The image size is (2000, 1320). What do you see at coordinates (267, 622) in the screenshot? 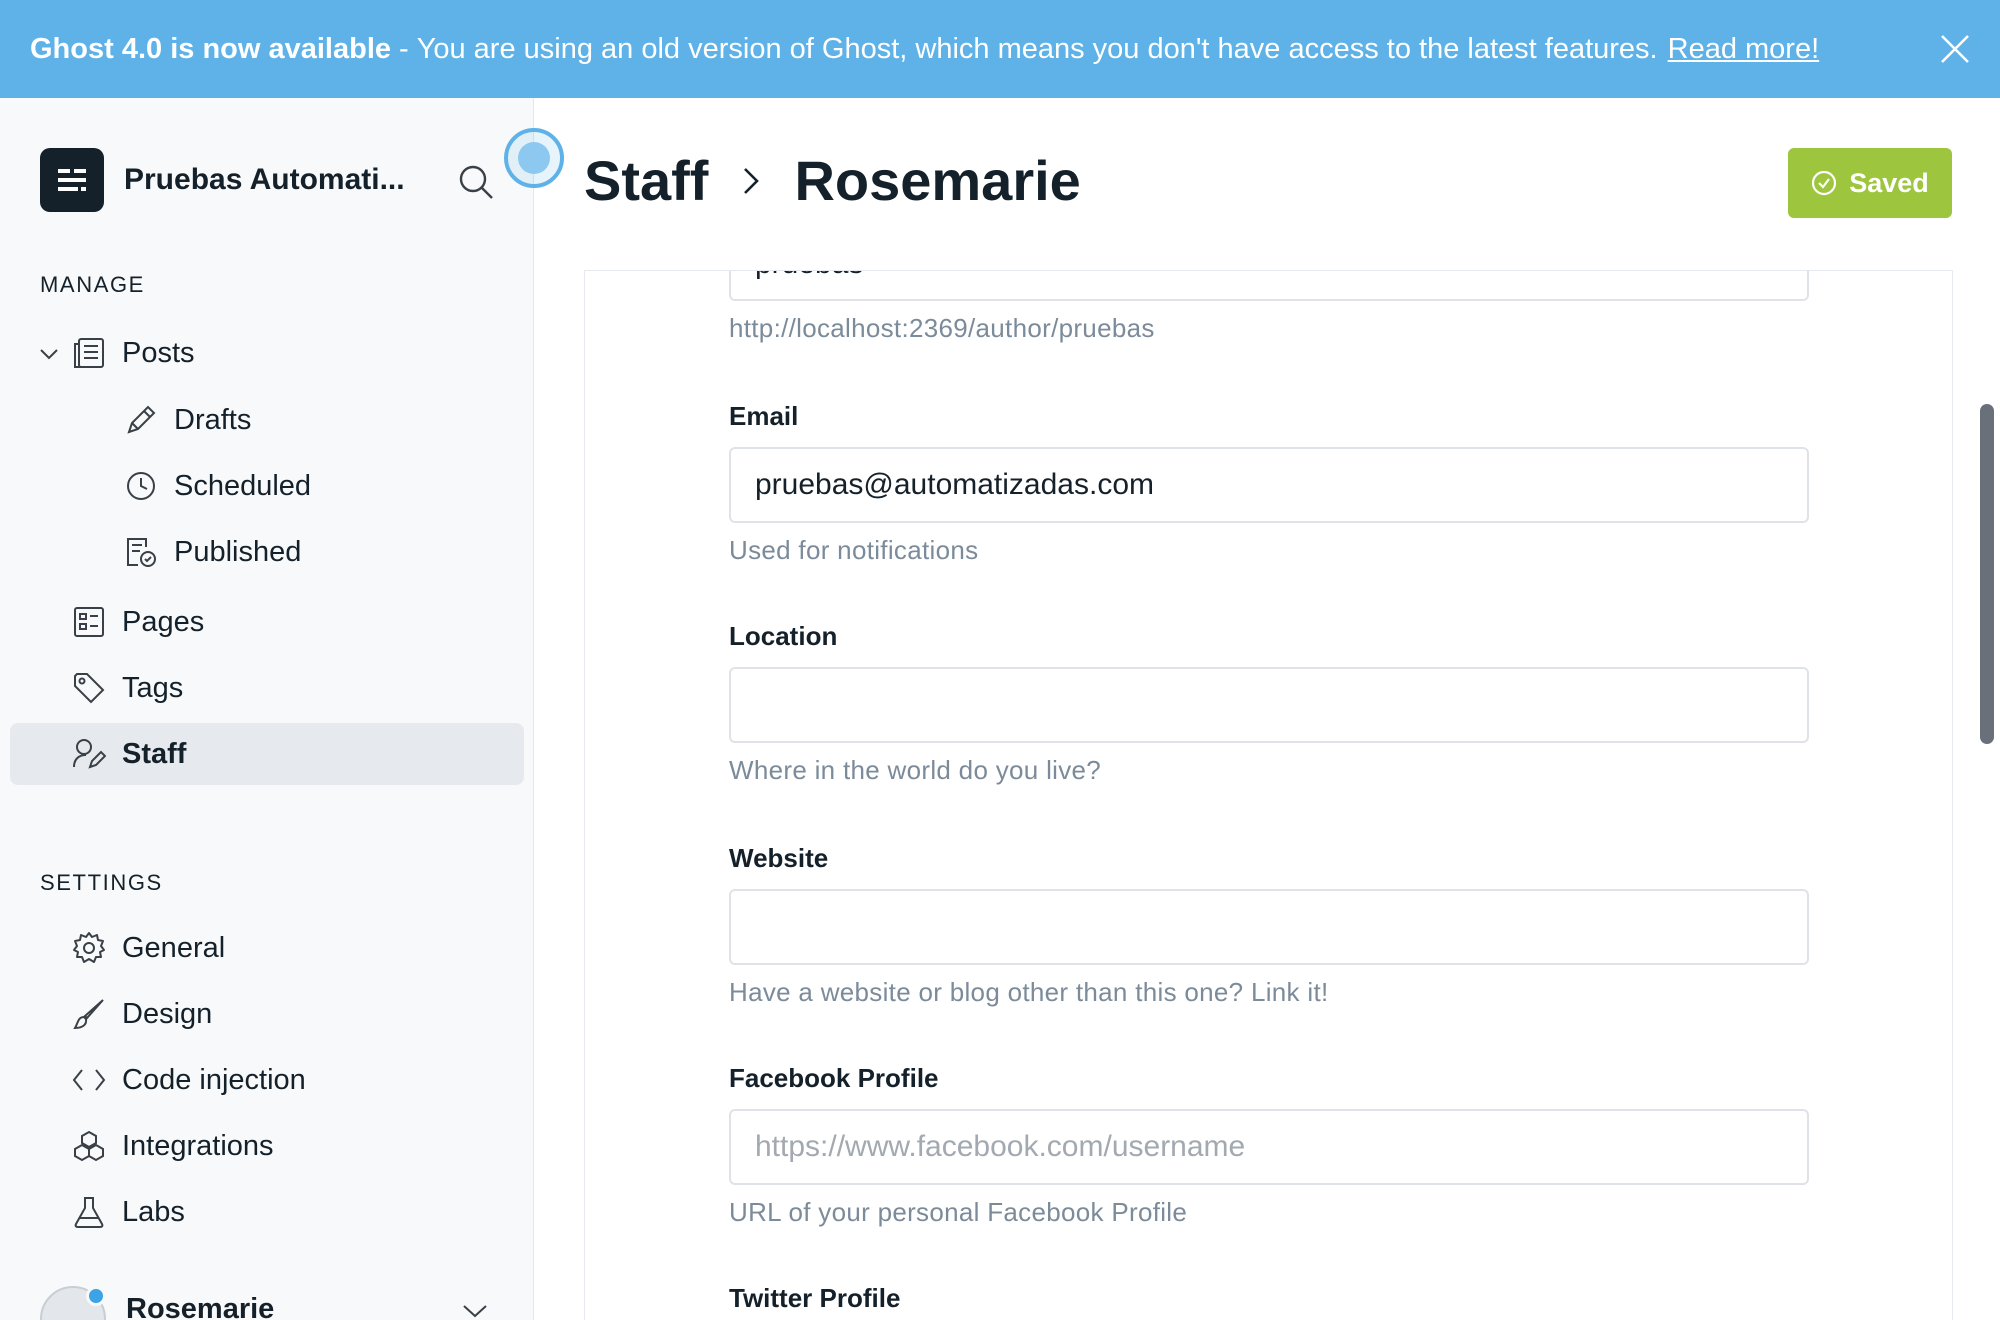
I see `sidebar-item-pages: Pages` at bounding box center [267, 622].